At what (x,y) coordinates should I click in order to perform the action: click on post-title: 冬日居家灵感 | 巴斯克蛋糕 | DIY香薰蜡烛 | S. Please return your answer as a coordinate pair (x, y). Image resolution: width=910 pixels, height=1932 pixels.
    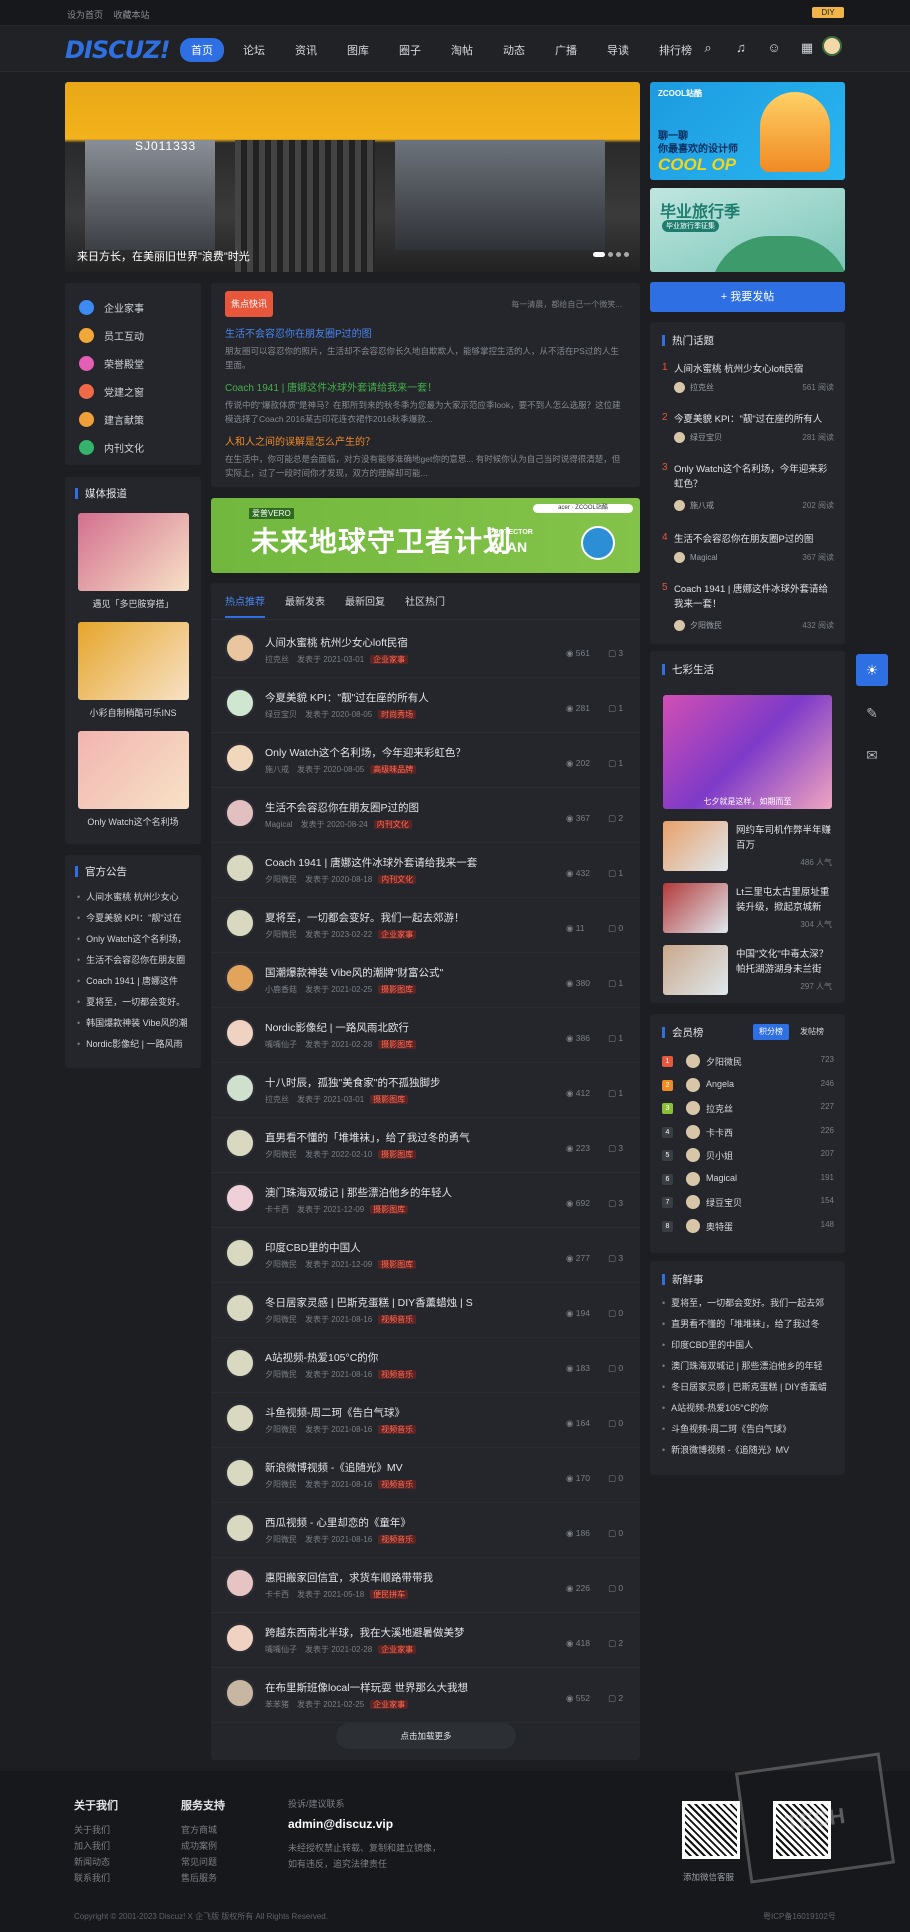
    Looking at the image, I should click on (369, 1302).